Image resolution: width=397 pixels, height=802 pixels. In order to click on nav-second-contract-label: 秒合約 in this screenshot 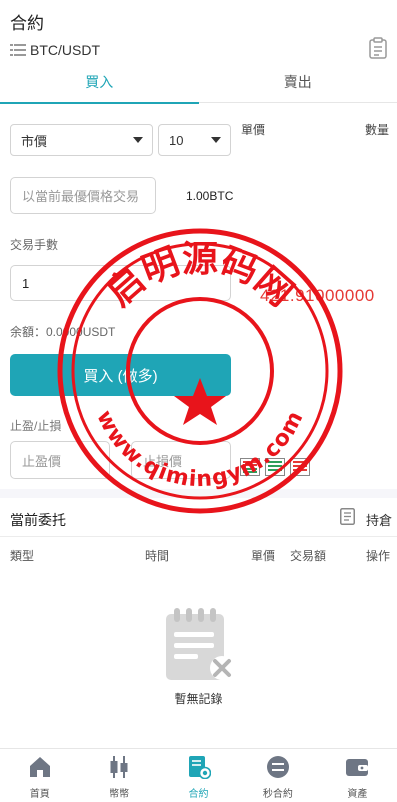, I will do `click(277, 794)`.